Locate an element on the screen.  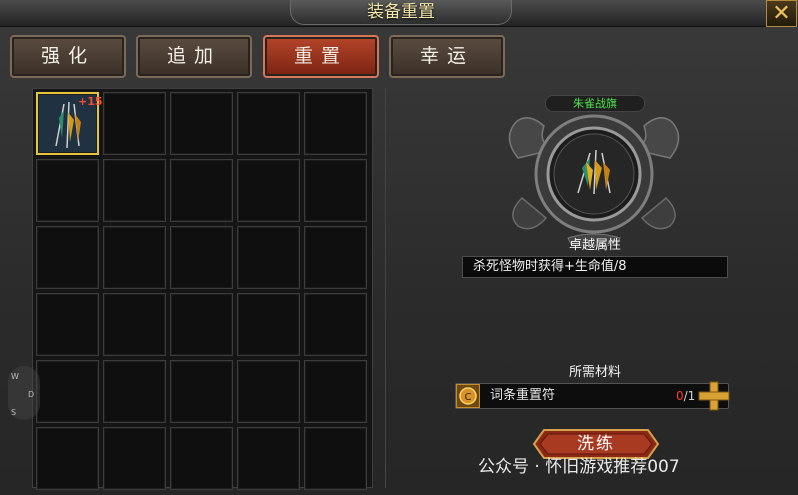
tab-add: 追加 is located at coordinates (194, 56).